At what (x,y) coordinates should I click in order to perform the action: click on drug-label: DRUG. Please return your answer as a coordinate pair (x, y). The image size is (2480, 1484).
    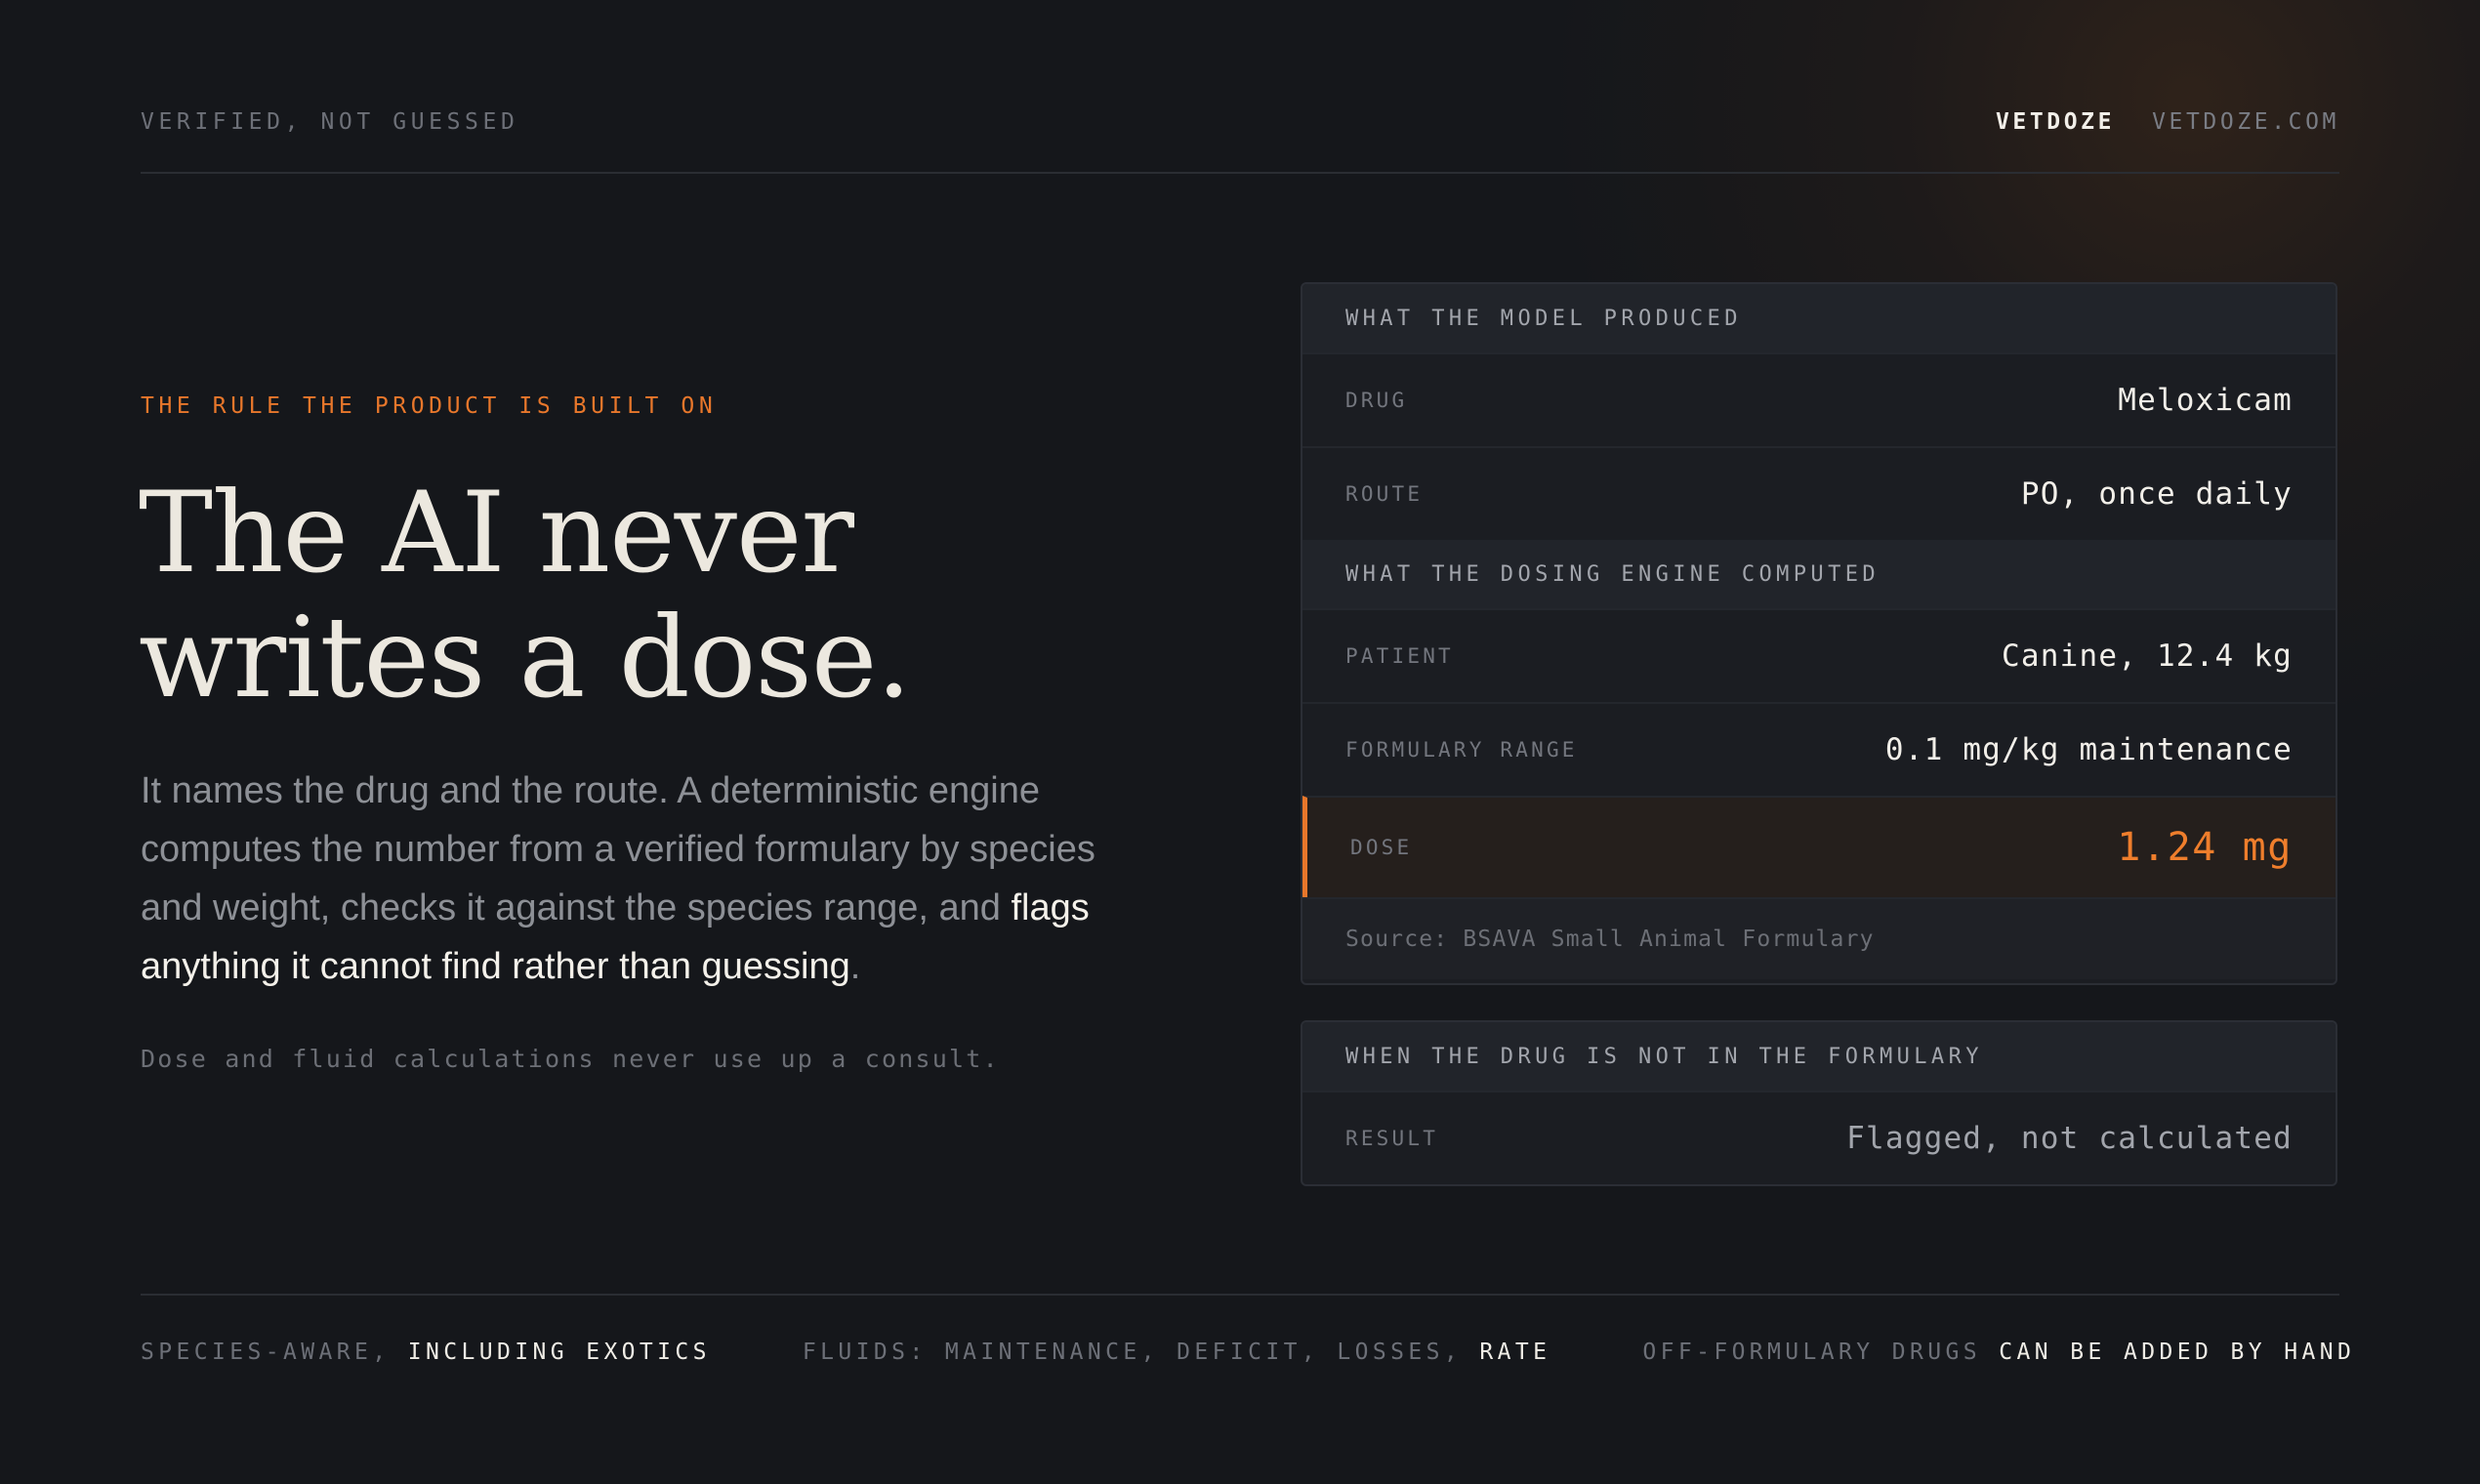
    Looking at the image, I should click on (1377, 401).